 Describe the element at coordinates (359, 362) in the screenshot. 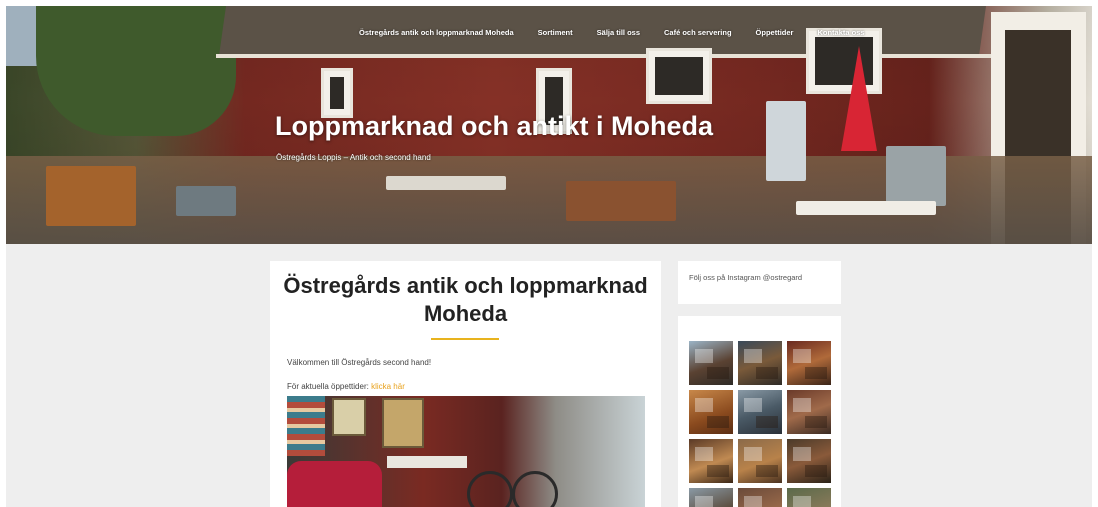

I see `welcome-text: Välkommen till Östregårds second hand!` at that location.